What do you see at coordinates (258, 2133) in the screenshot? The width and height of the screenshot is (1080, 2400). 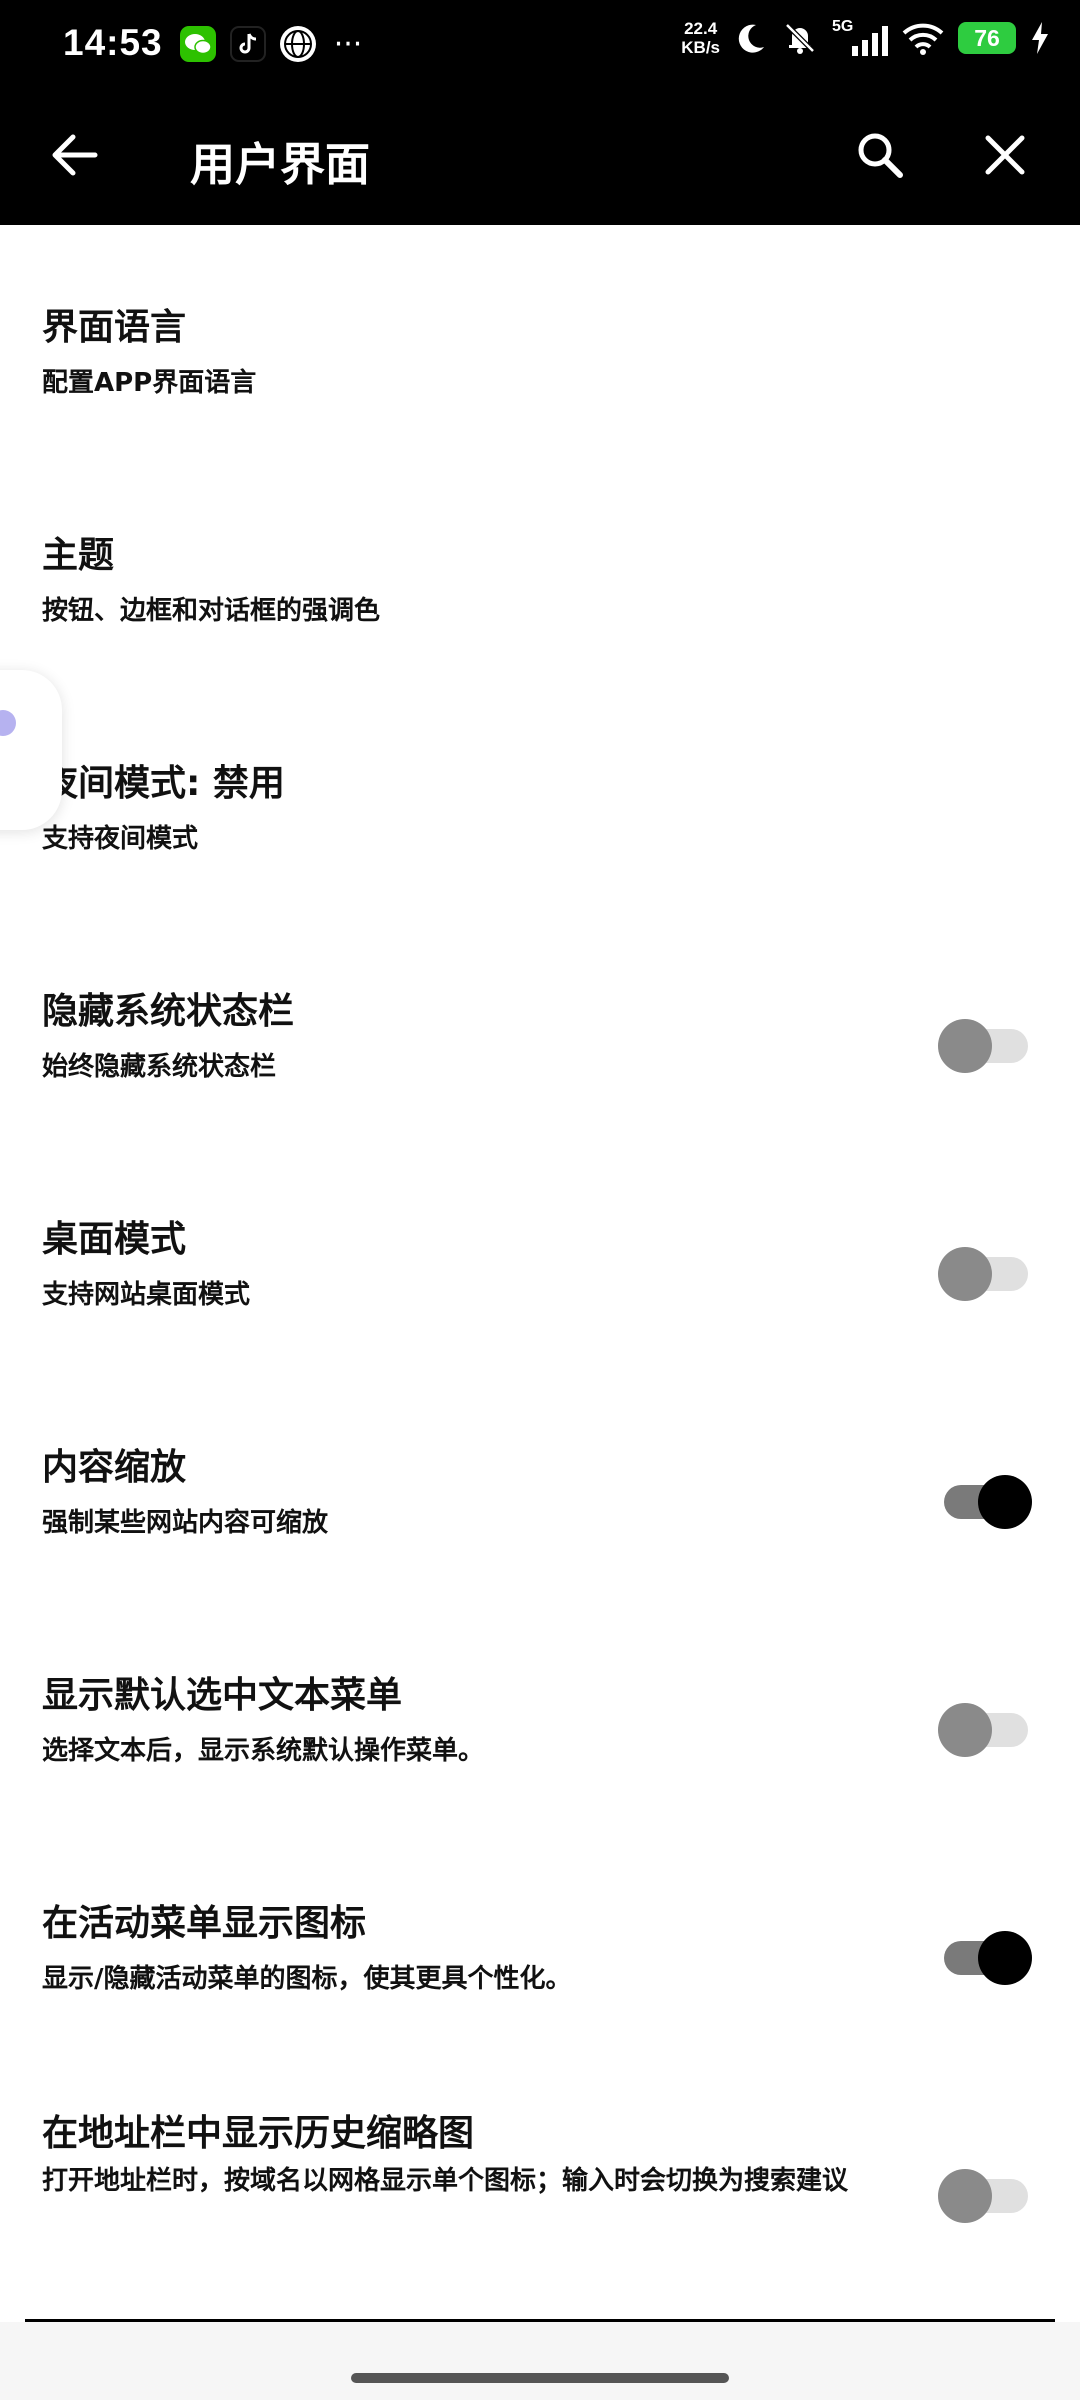 I see `setting-title: 在地址栏中显示历史缩略图` at bounding box center [258, 2133].